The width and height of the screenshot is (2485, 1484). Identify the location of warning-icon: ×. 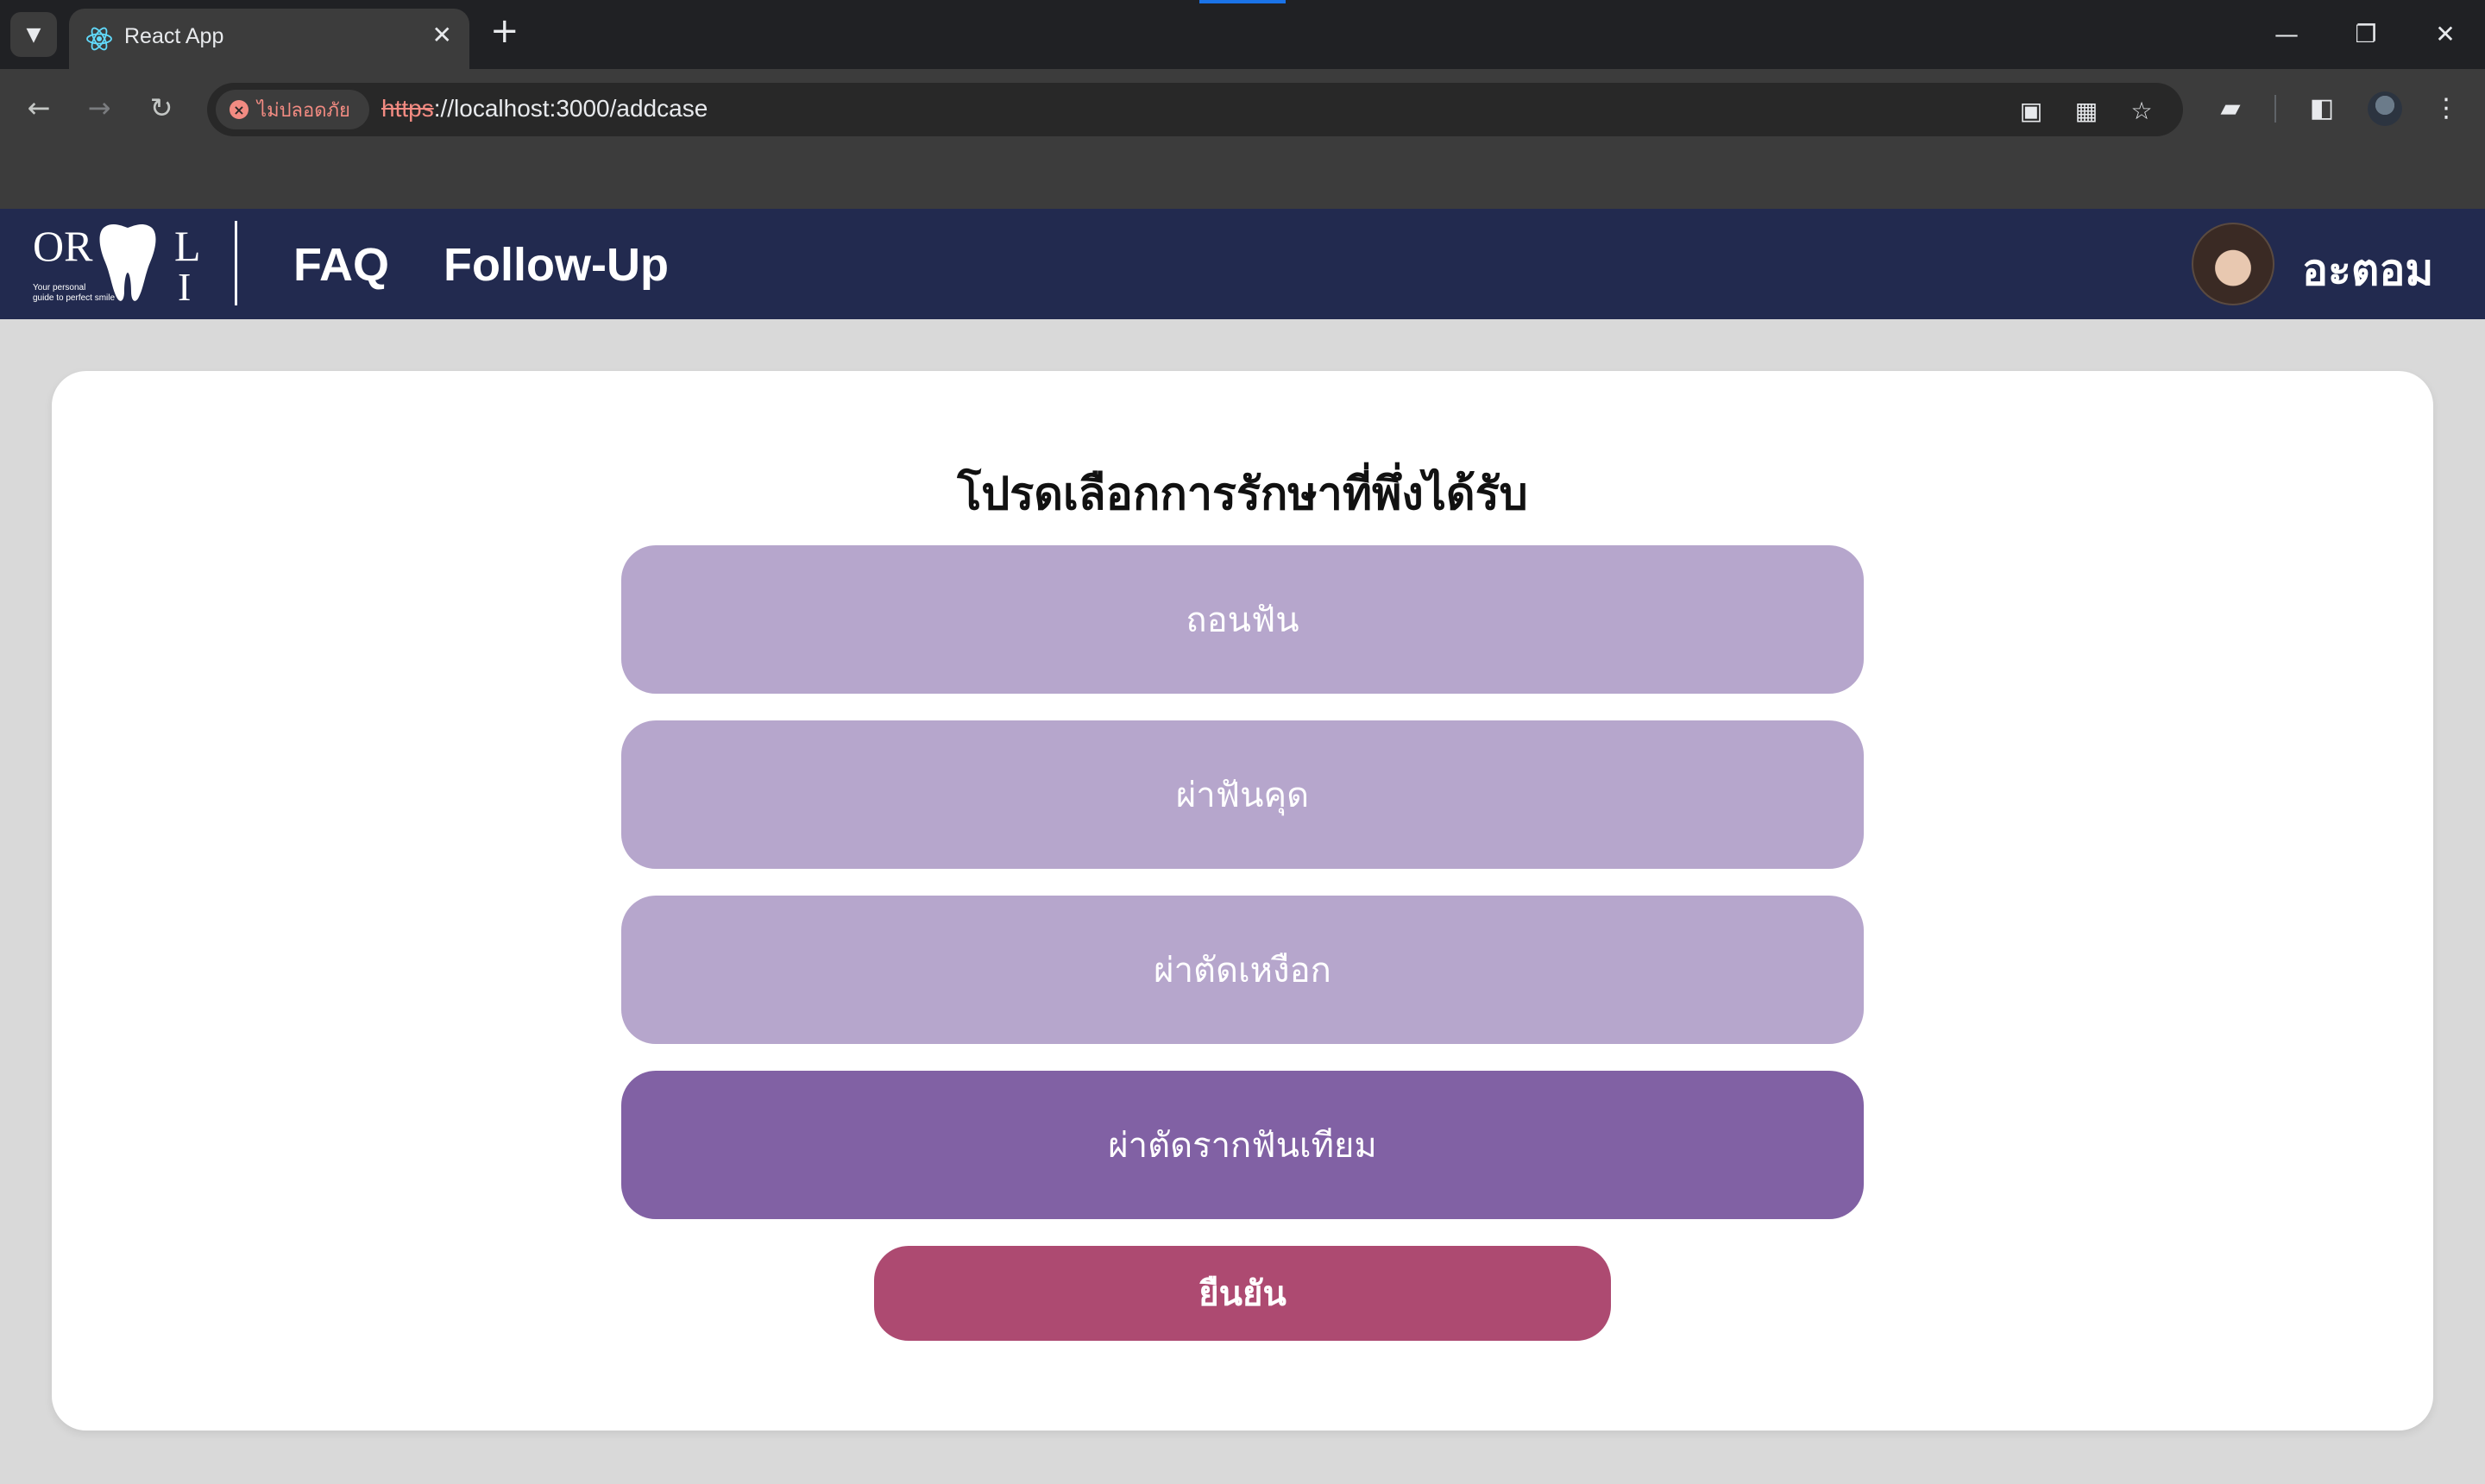
(239, 109).